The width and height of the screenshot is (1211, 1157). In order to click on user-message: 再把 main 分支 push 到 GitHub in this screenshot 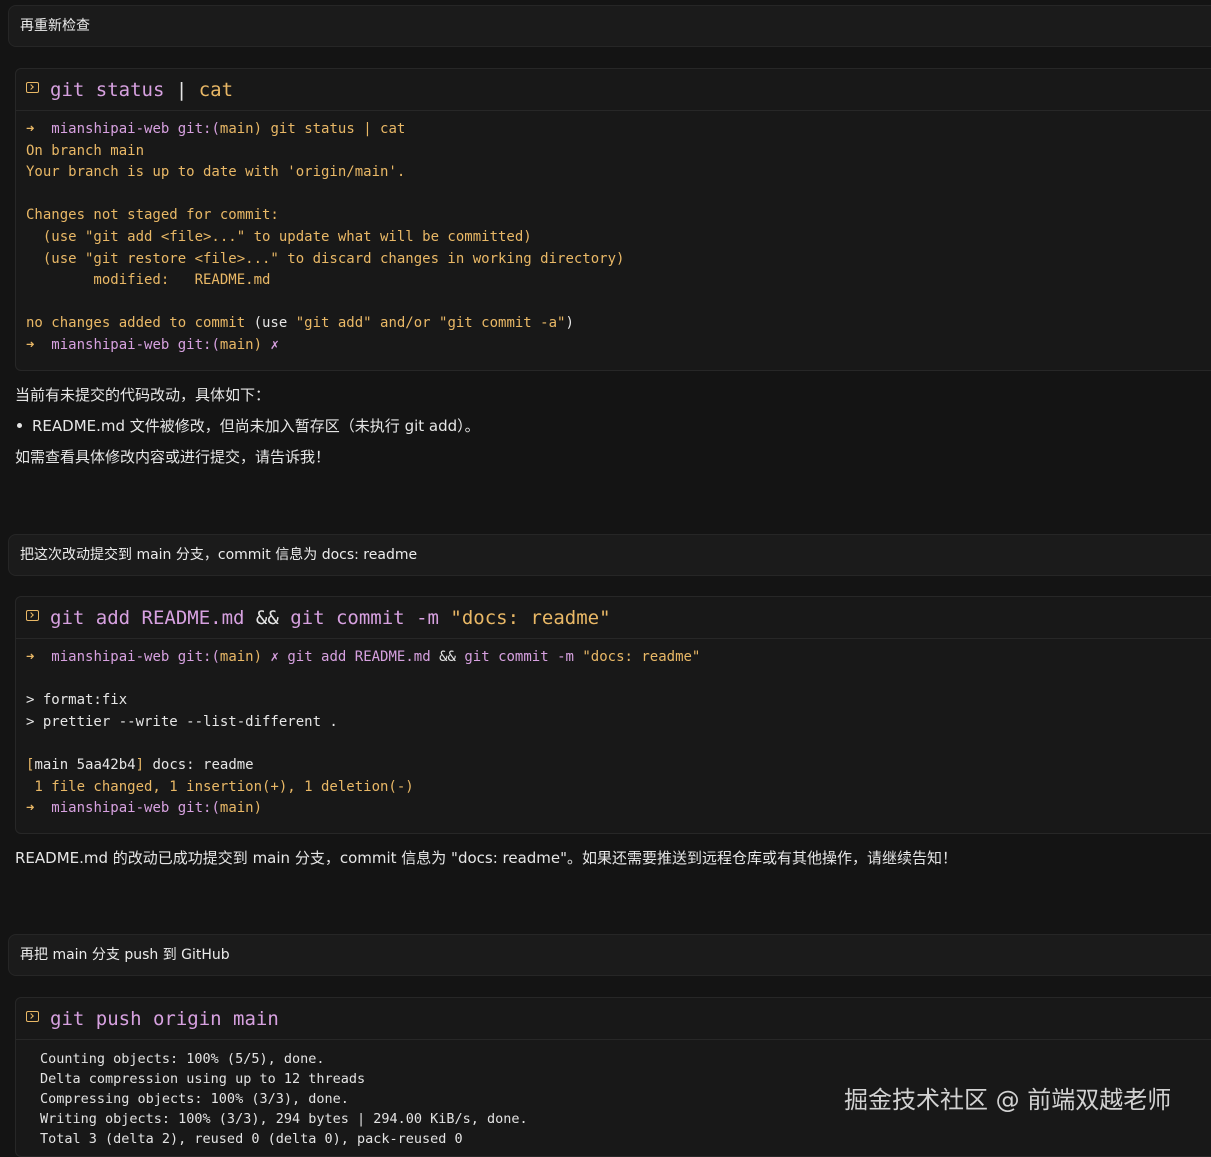, I will do `click(609, 955)`.